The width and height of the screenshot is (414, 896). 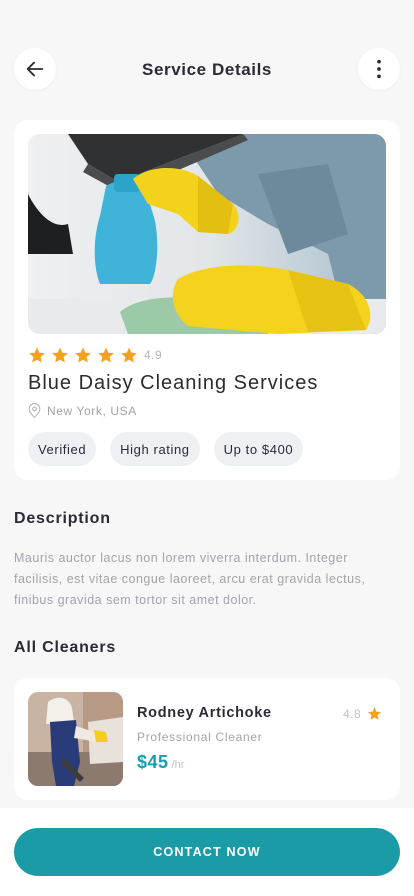 I want to click on page-title: Service Details, so click(x=207, y=69).